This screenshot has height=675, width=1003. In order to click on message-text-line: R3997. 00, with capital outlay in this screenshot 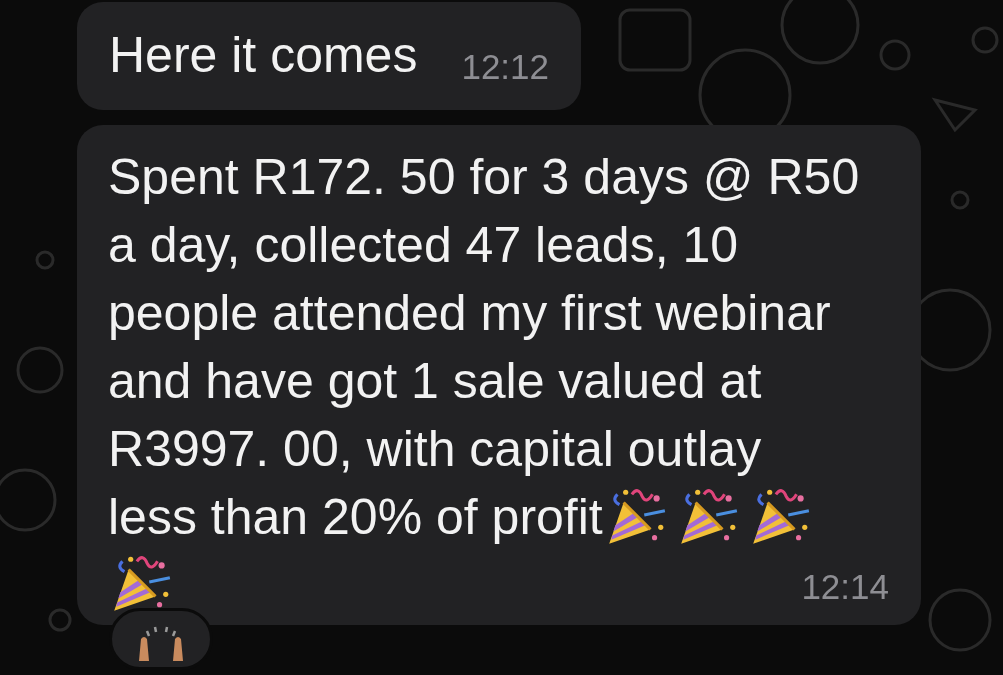, I will do `click(435, 449)`.